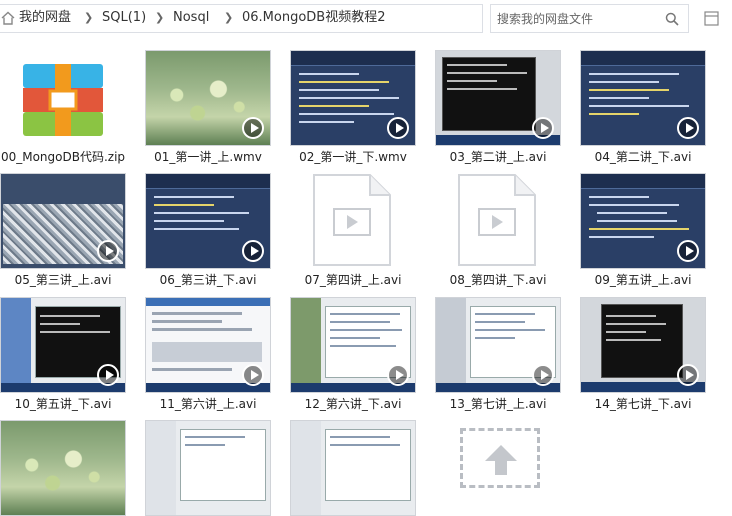 This screenshot has height=516, width=732. What do you see at coordinates (208, 403) in the screenshot?
I see `file-name: 11_第六讲_上.avi` at bounding box center [208, 403].